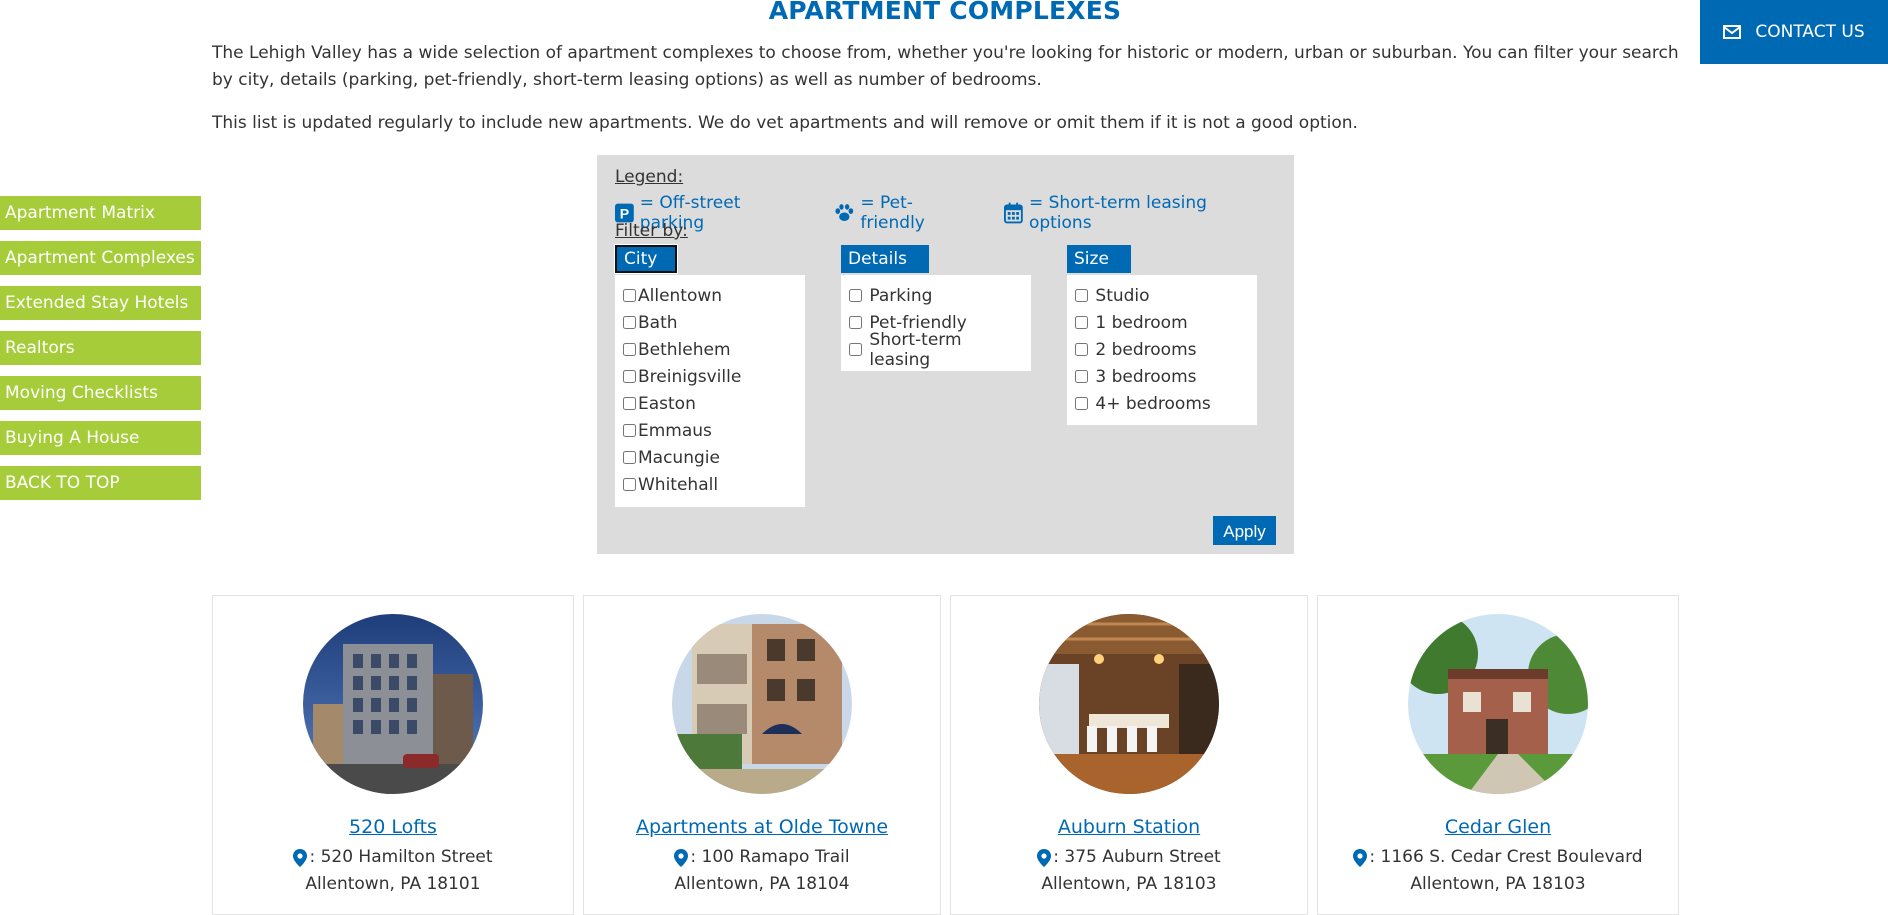 Image resolution: width=1888 pixels, height=915 pixels. I want to click on listing-address: : 520 Hamilton Street, so click(393, 857).